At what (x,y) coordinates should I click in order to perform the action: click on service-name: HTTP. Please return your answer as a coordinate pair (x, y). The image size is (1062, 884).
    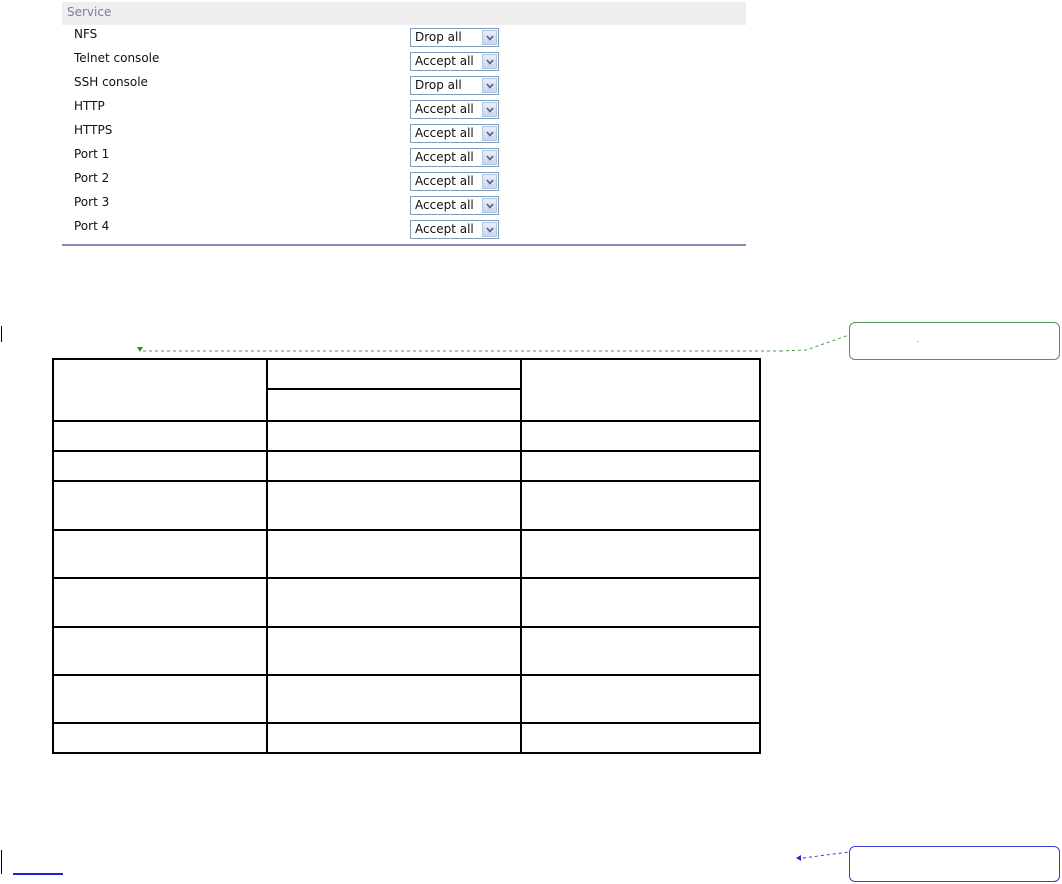
    Looking at the image, I should click on (89, 106).